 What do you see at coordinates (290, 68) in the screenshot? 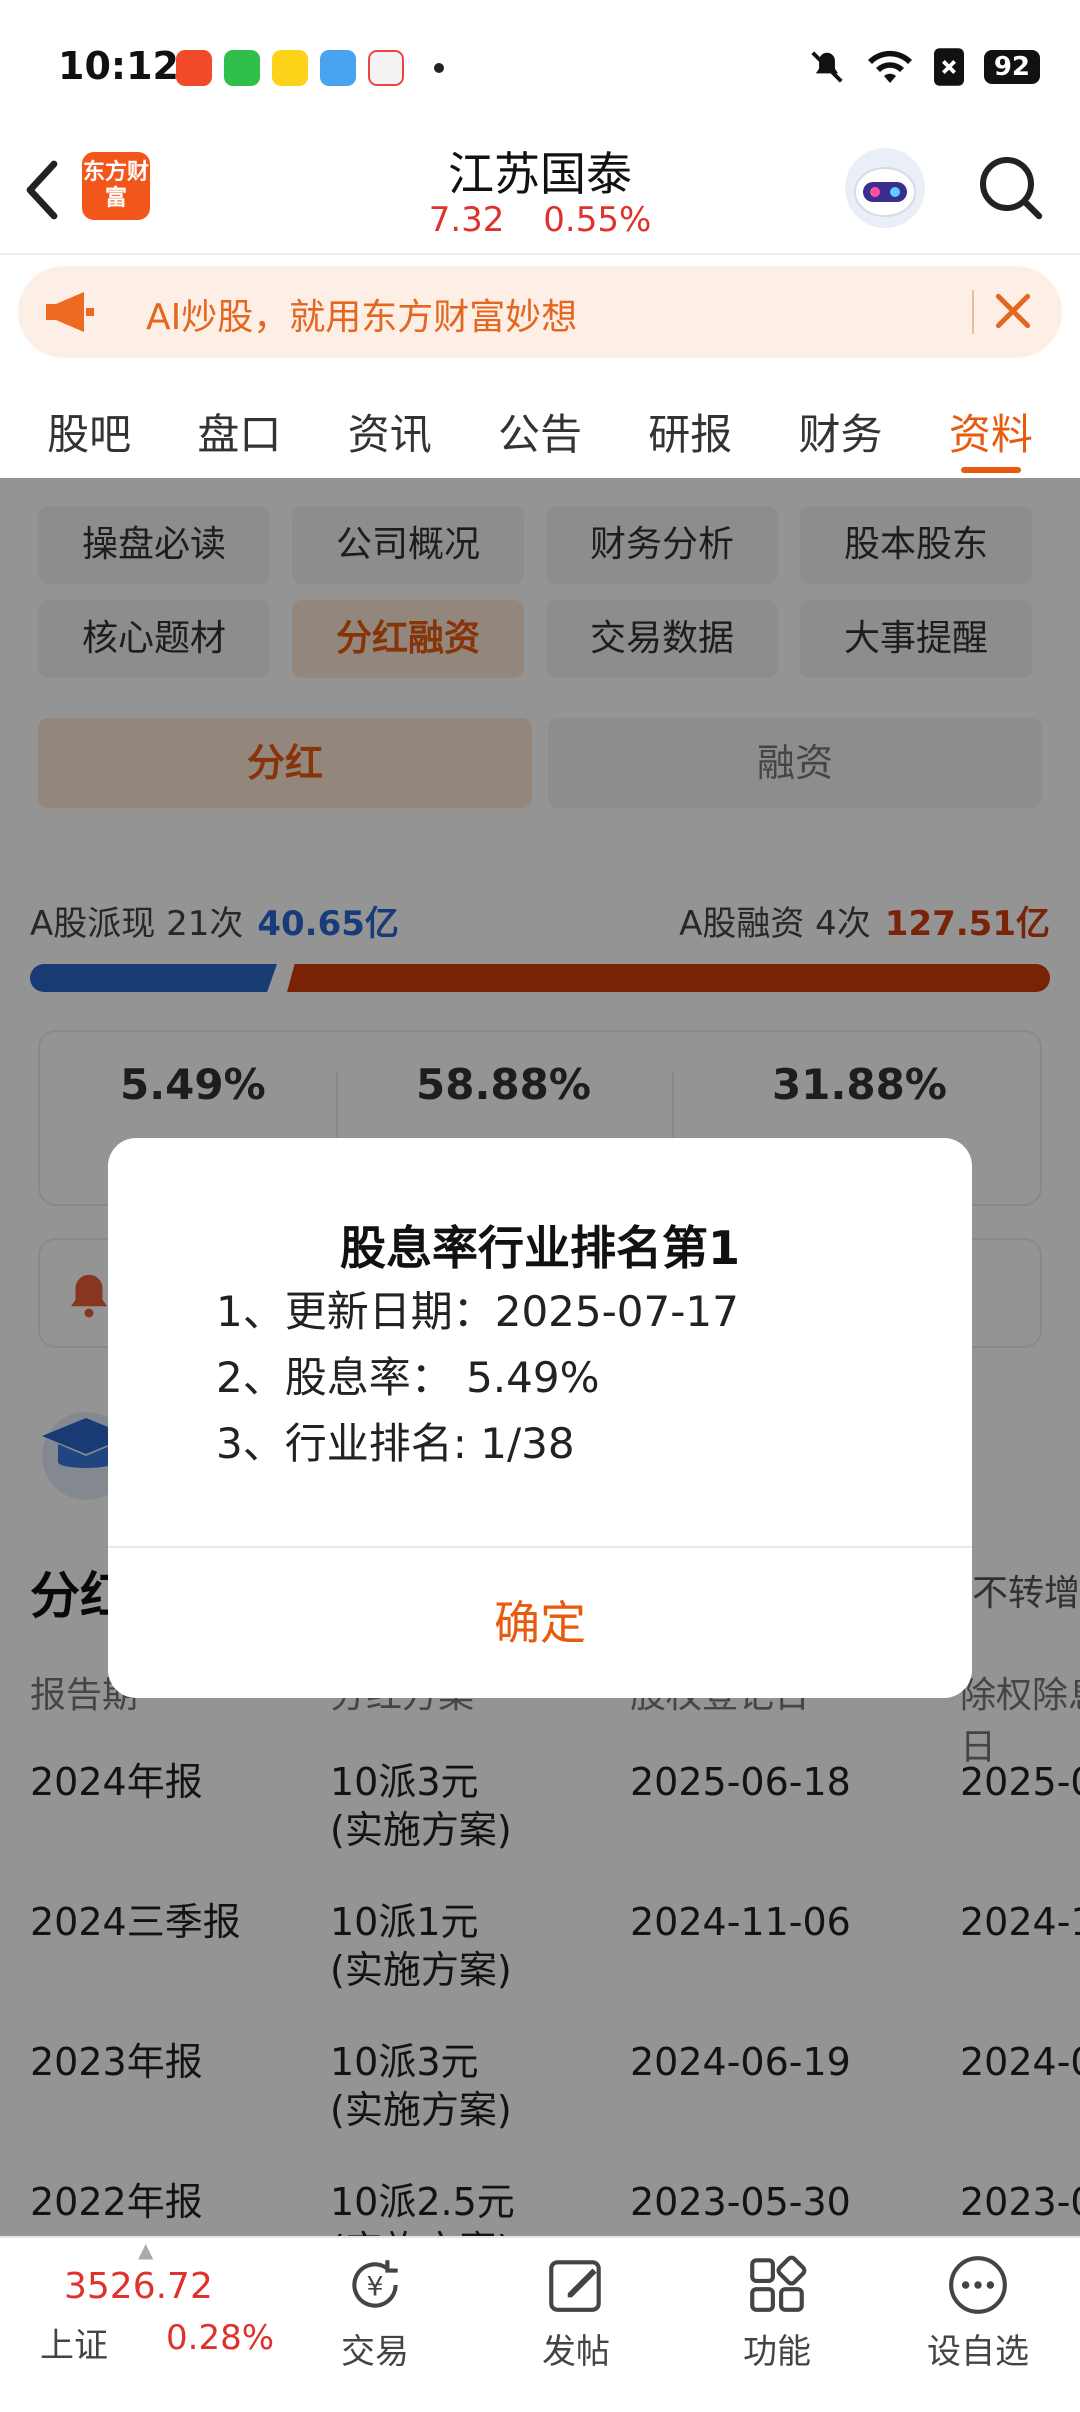
I see `meituan-icon` at bounding box center [290, 68].